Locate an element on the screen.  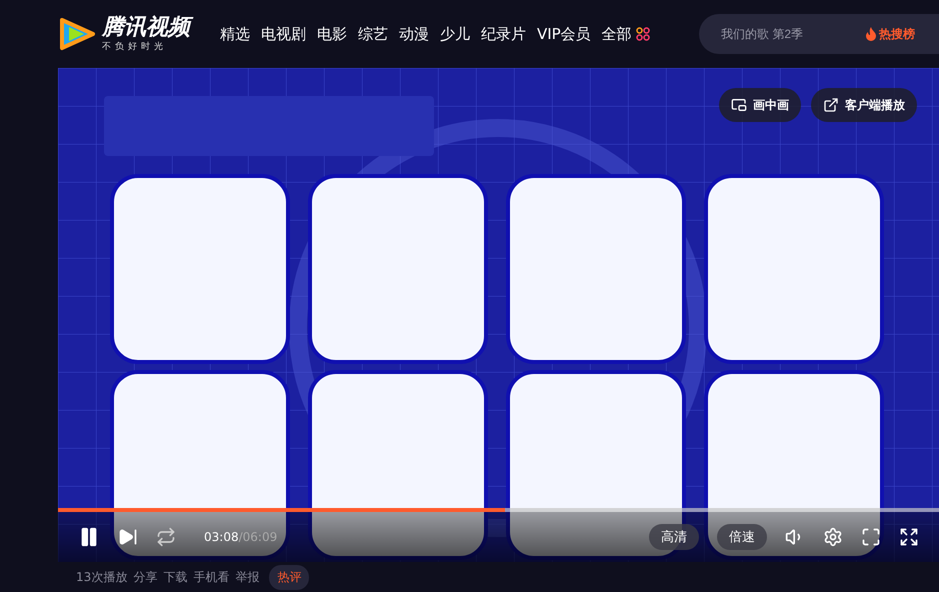
hot-comments-tab: 热评 is located at coordinates (289, 577).